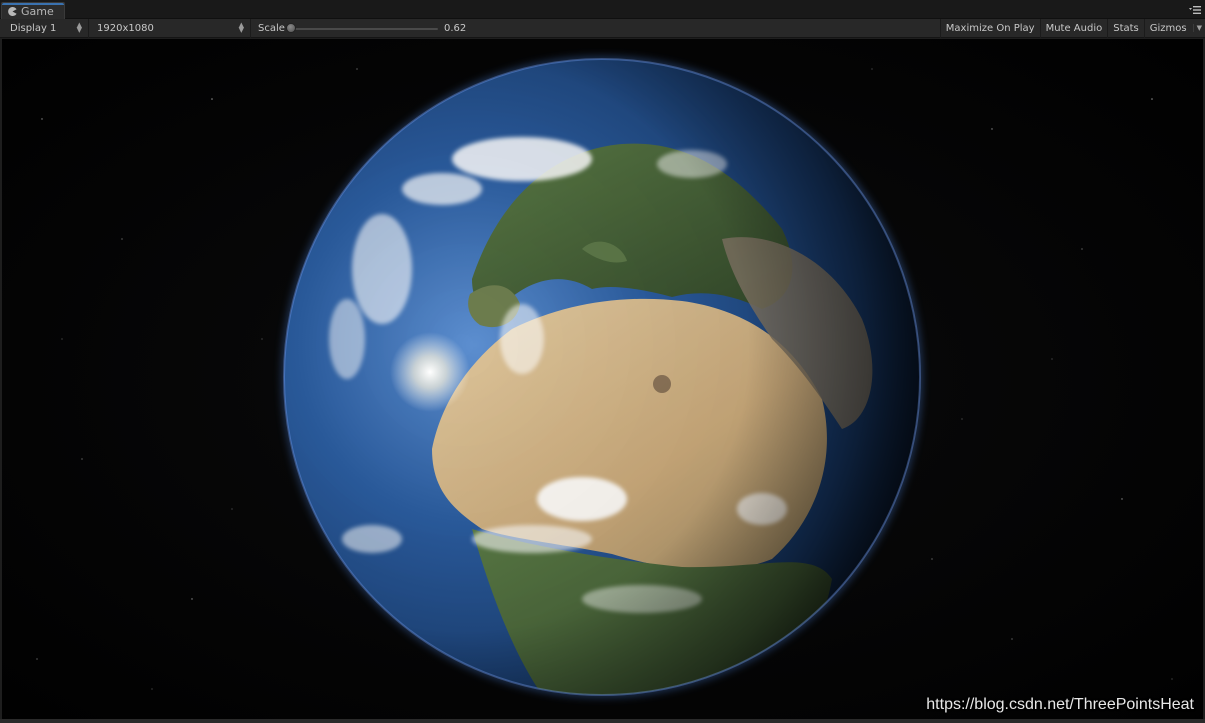 The image size is (1205, 723). Describe the element at coordinates (1168, 28) in the screenshot. I see `gizmos-label: Gizmos` at that location.